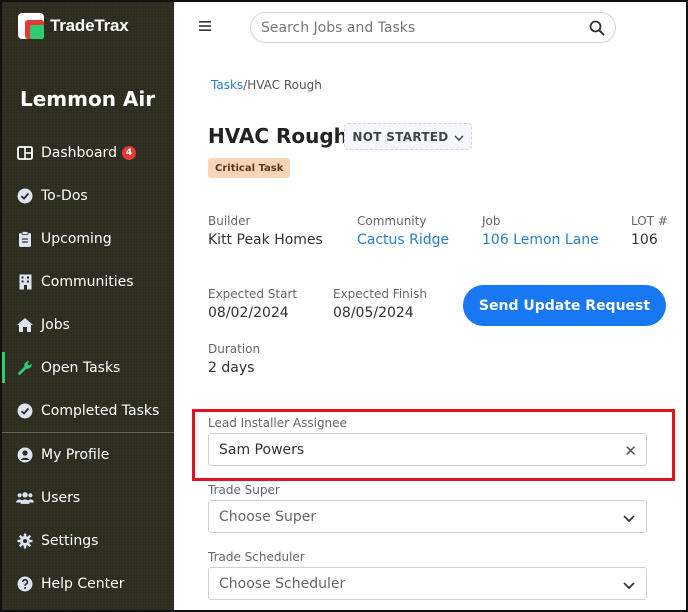 The width and height of the screenshot is (688, 612). I want to click on clear-icon: ✕, so click(630, 451).